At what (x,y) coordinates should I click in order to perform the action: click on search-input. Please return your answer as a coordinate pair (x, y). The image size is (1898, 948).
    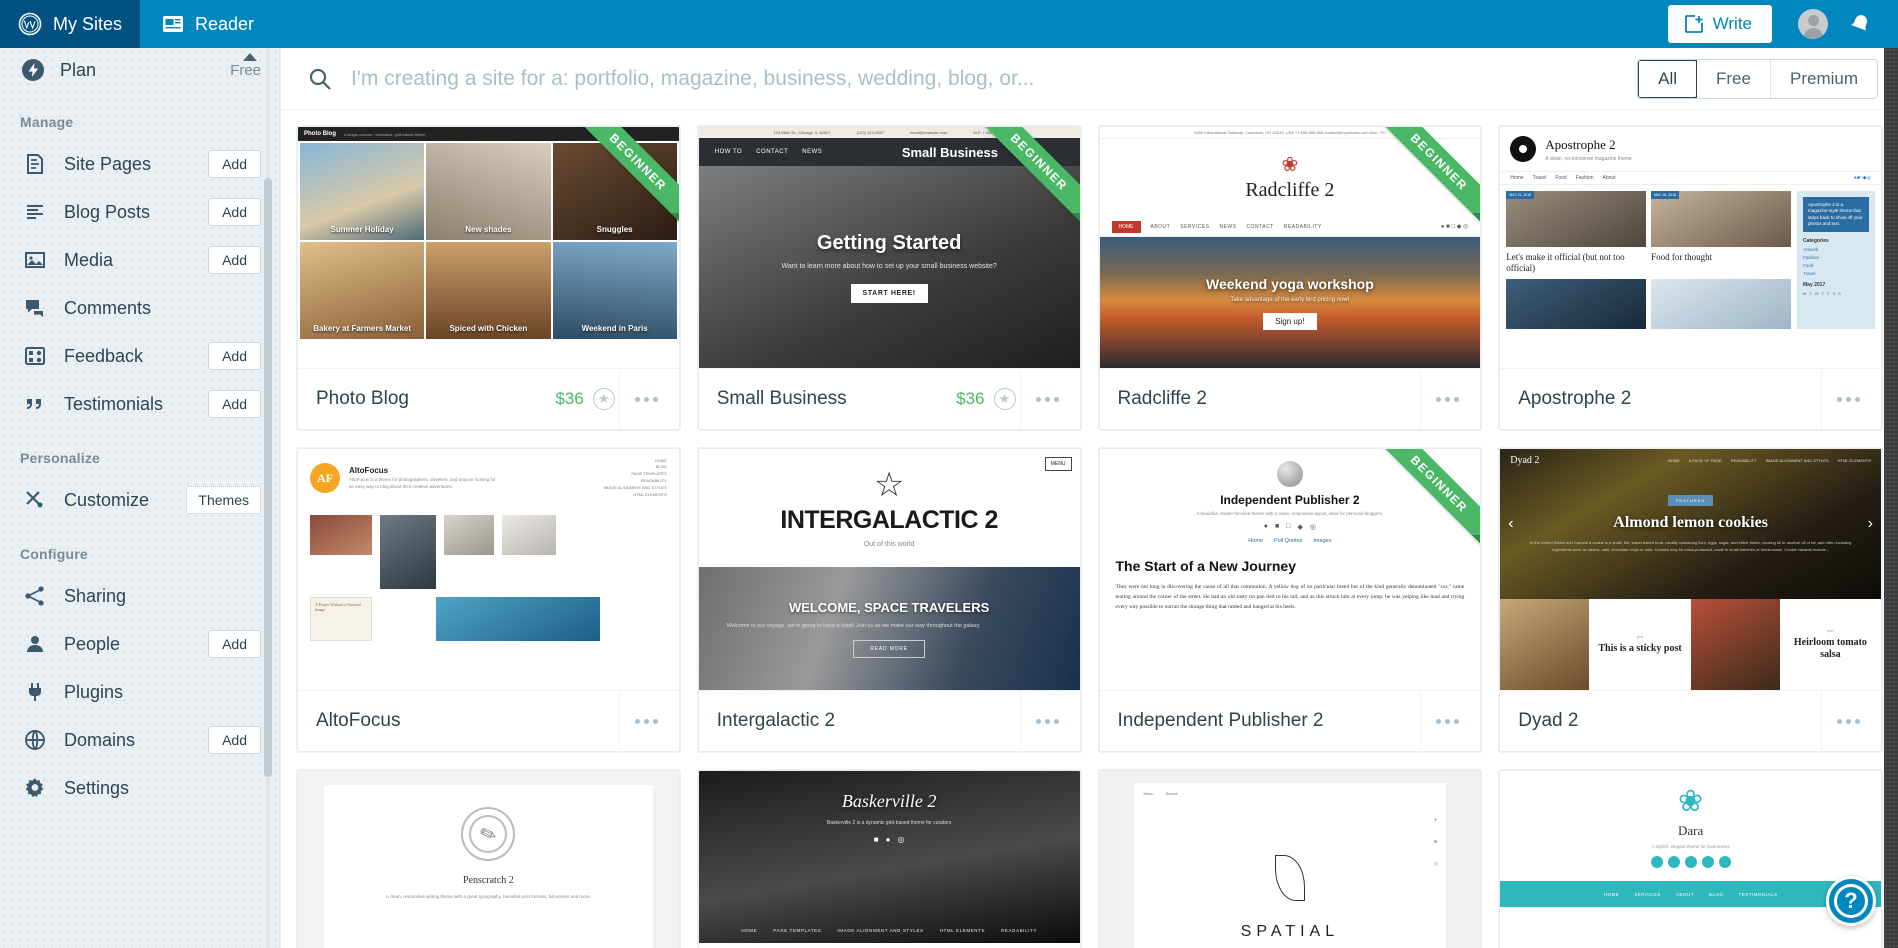
    Looking at the image, I should click on (994, 78).